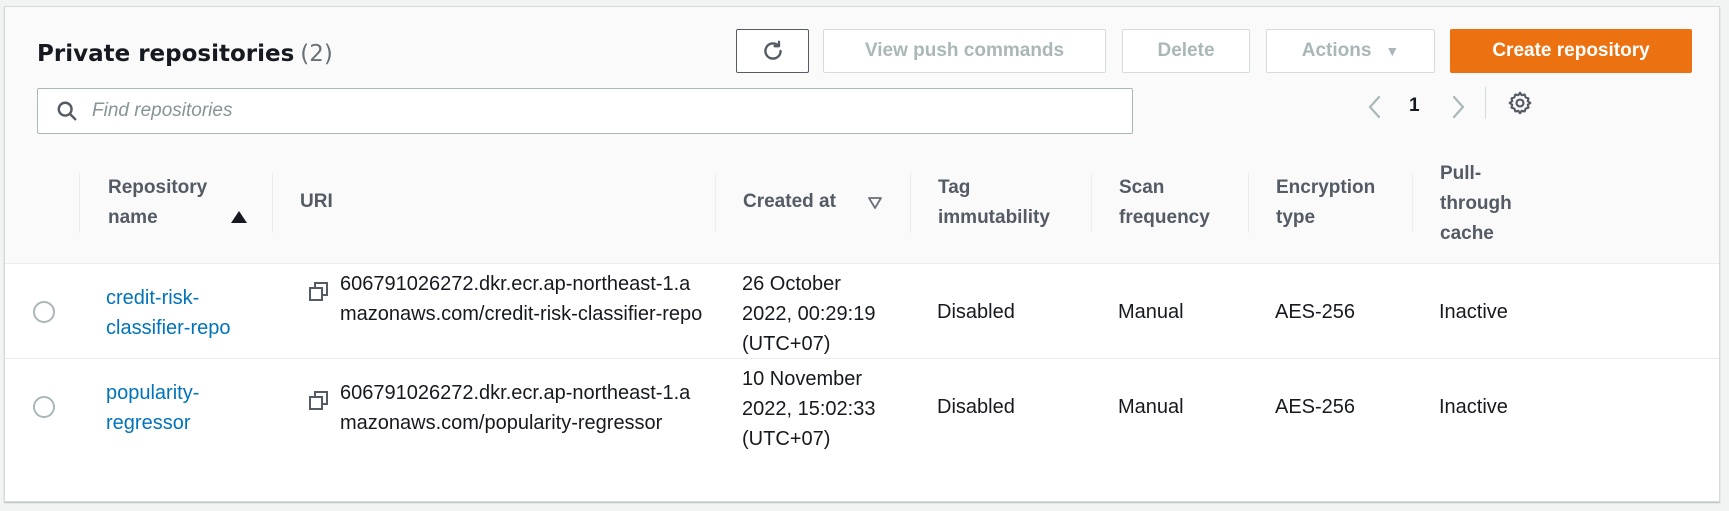  Describe the element at coordinates (1375, 107) in the screenshot. I see `previous-page-icon` at that location.